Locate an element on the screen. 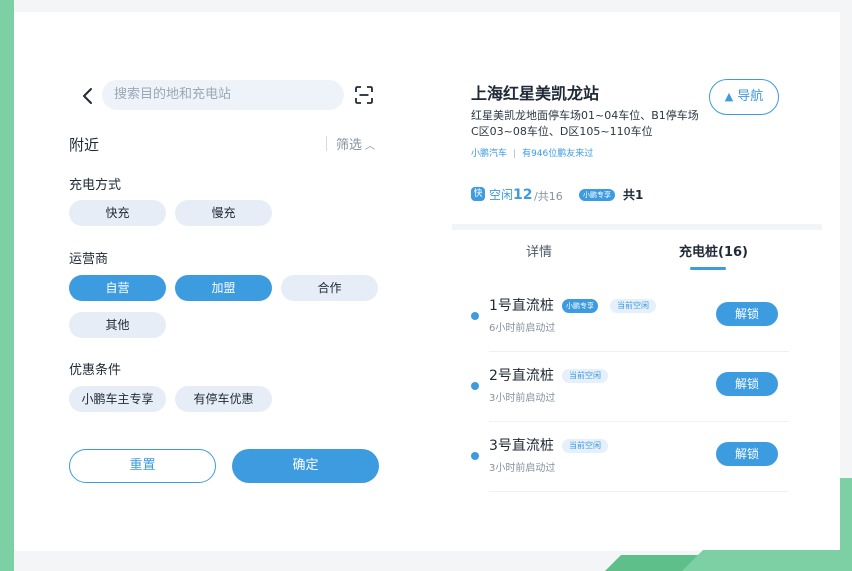 This screenshot has height=571, width=852. filter-divider is located at coordinates (326, 143).